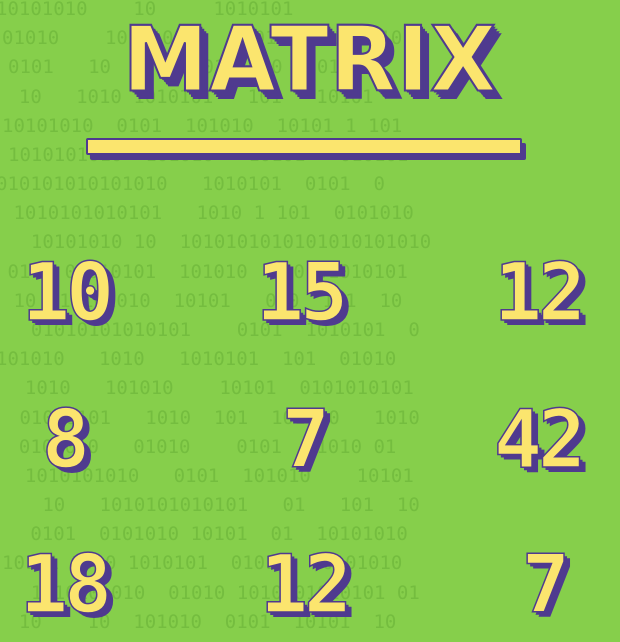  Describe the element at coordinates (546, 584) in the screenshot. I see `matrix-cell-r3-c3: 7` at that location.